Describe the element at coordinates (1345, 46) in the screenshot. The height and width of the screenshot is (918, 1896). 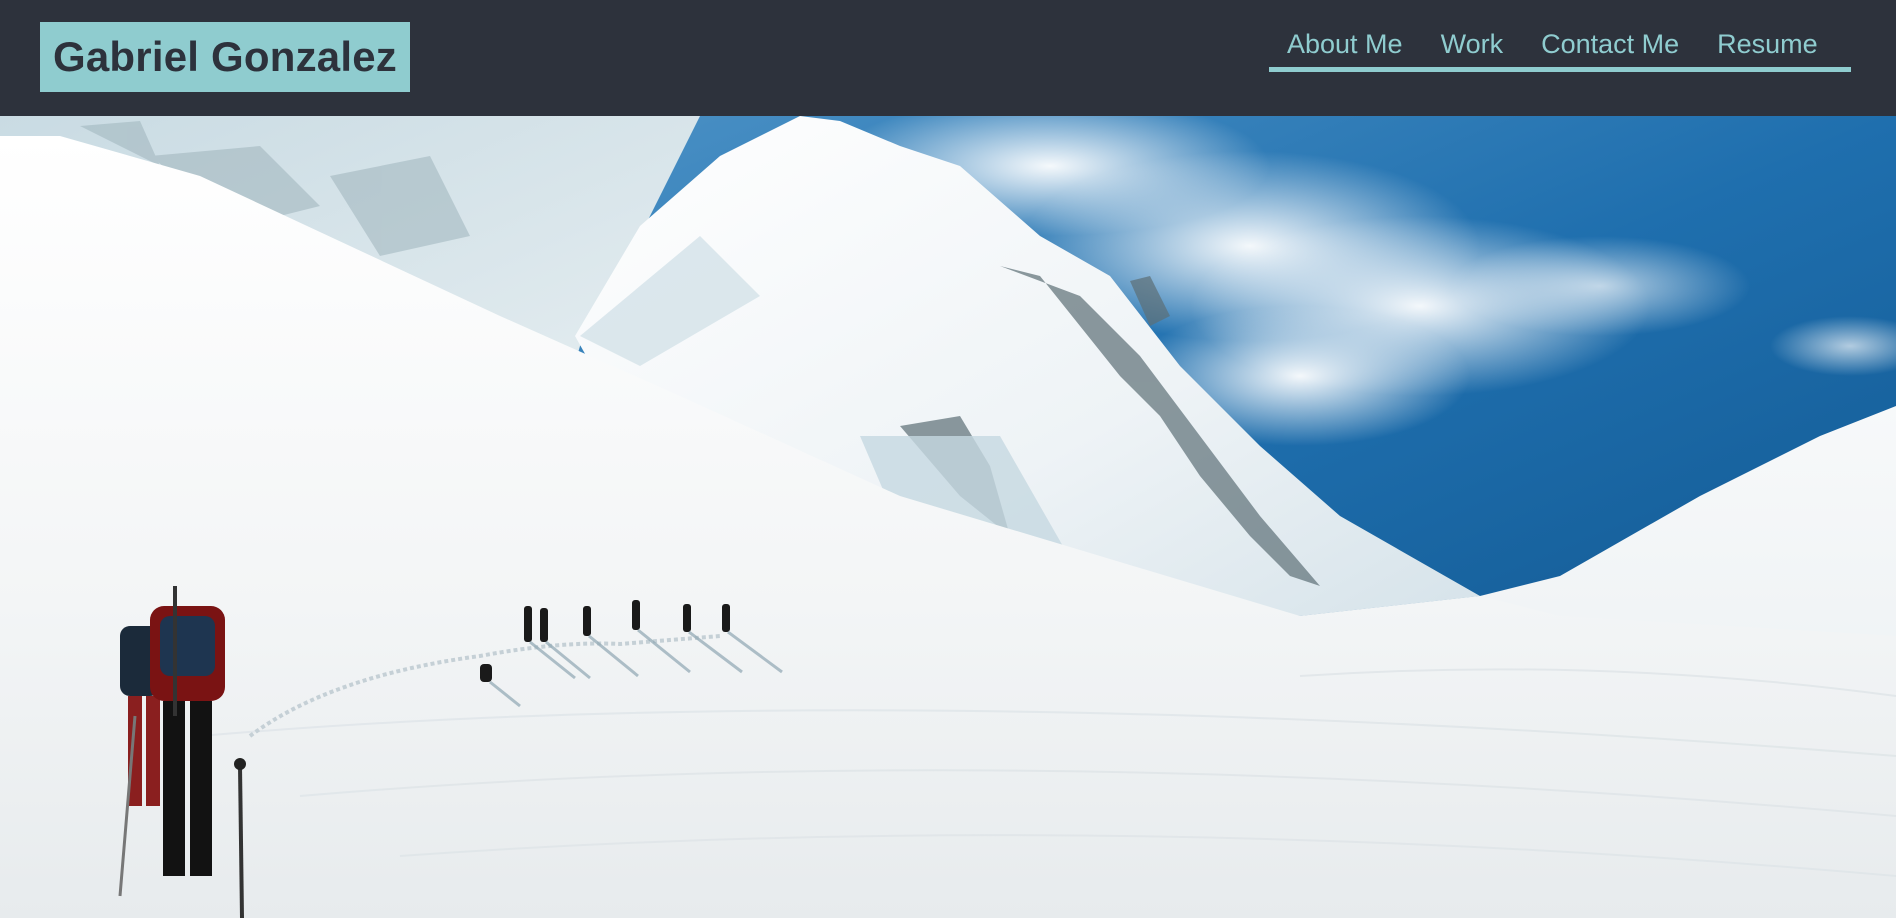
I see `nav-item-about-me: About Me` at that location.